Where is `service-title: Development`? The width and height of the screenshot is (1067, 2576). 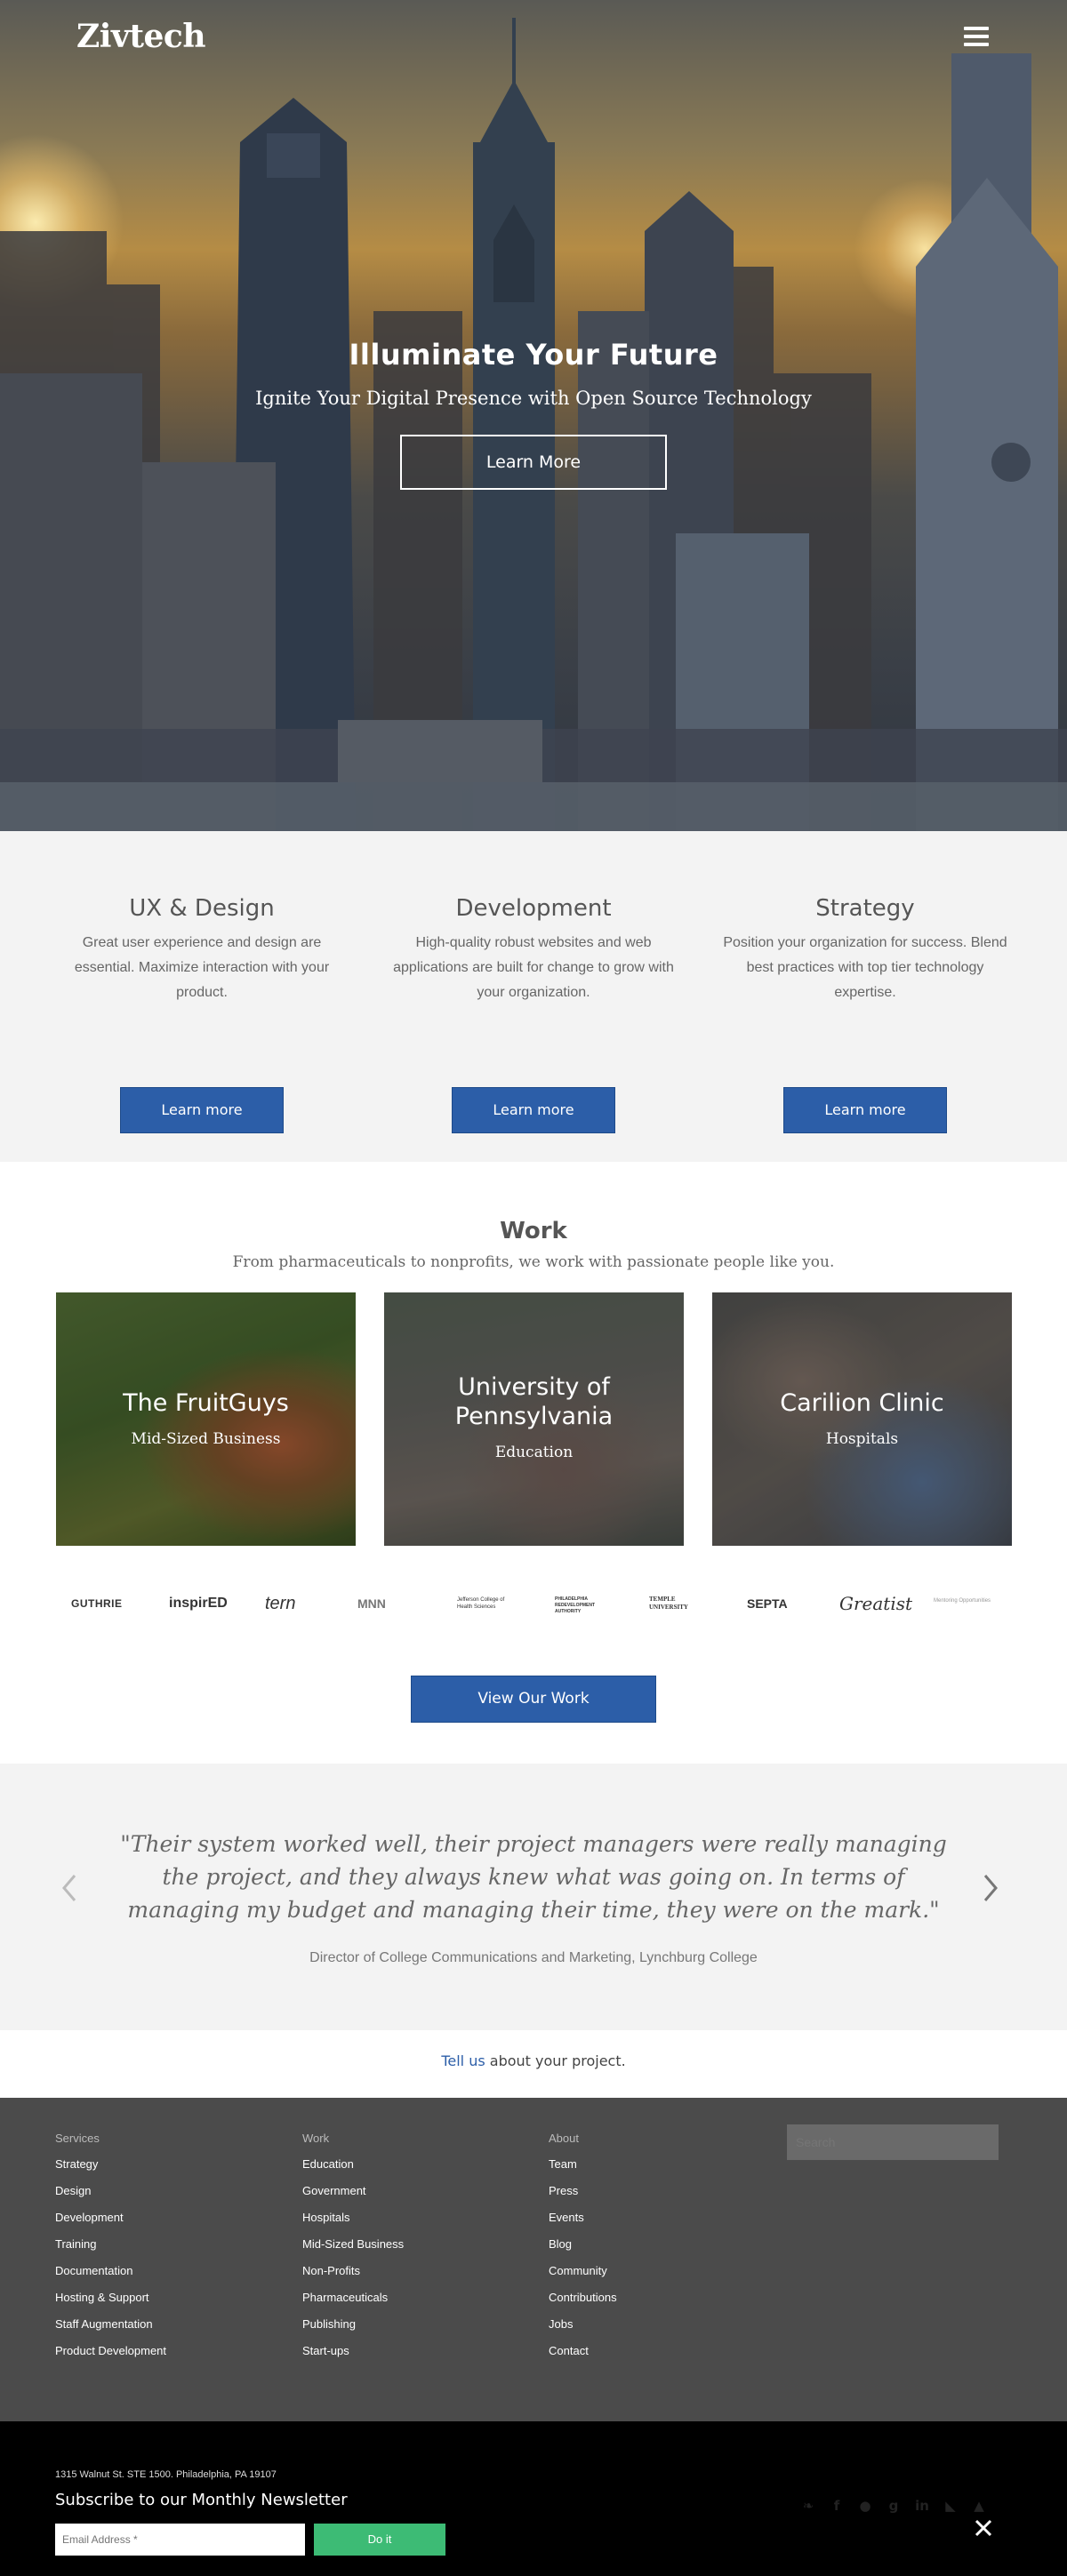
service-title: Development is located at coordinates (533, 908).